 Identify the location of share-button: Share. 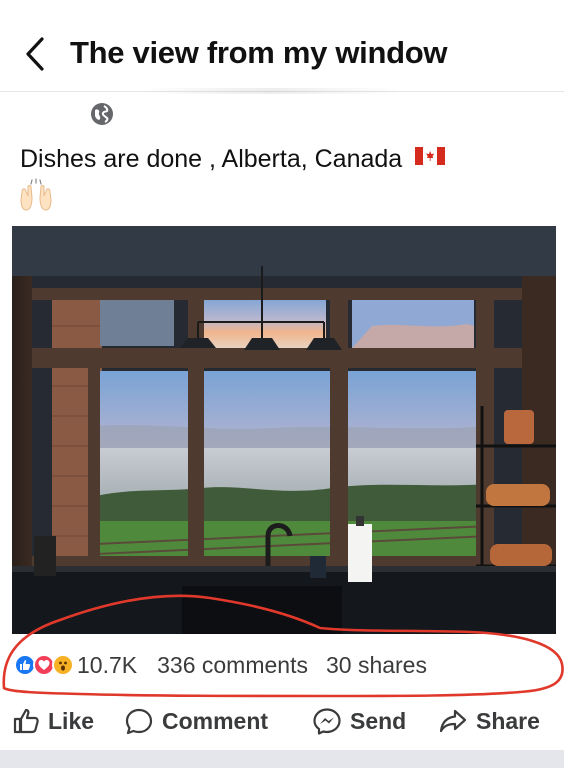
(489, 721).